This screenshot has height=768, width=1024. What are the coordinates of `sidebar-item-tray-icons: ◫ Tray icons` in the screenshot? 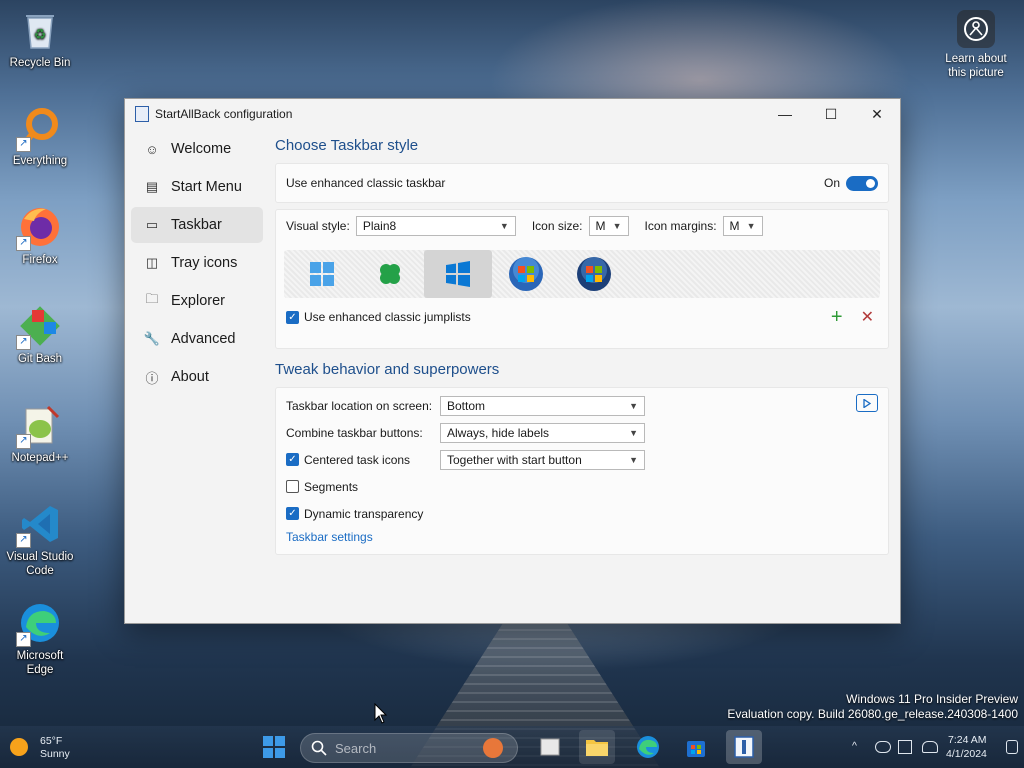 It's located at (197, 263).